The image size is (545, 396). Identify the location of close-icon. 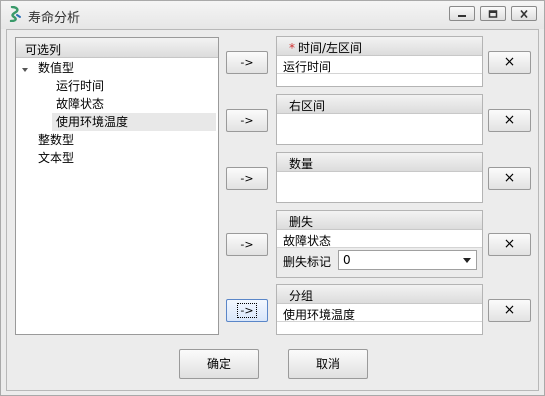
(524, 13).